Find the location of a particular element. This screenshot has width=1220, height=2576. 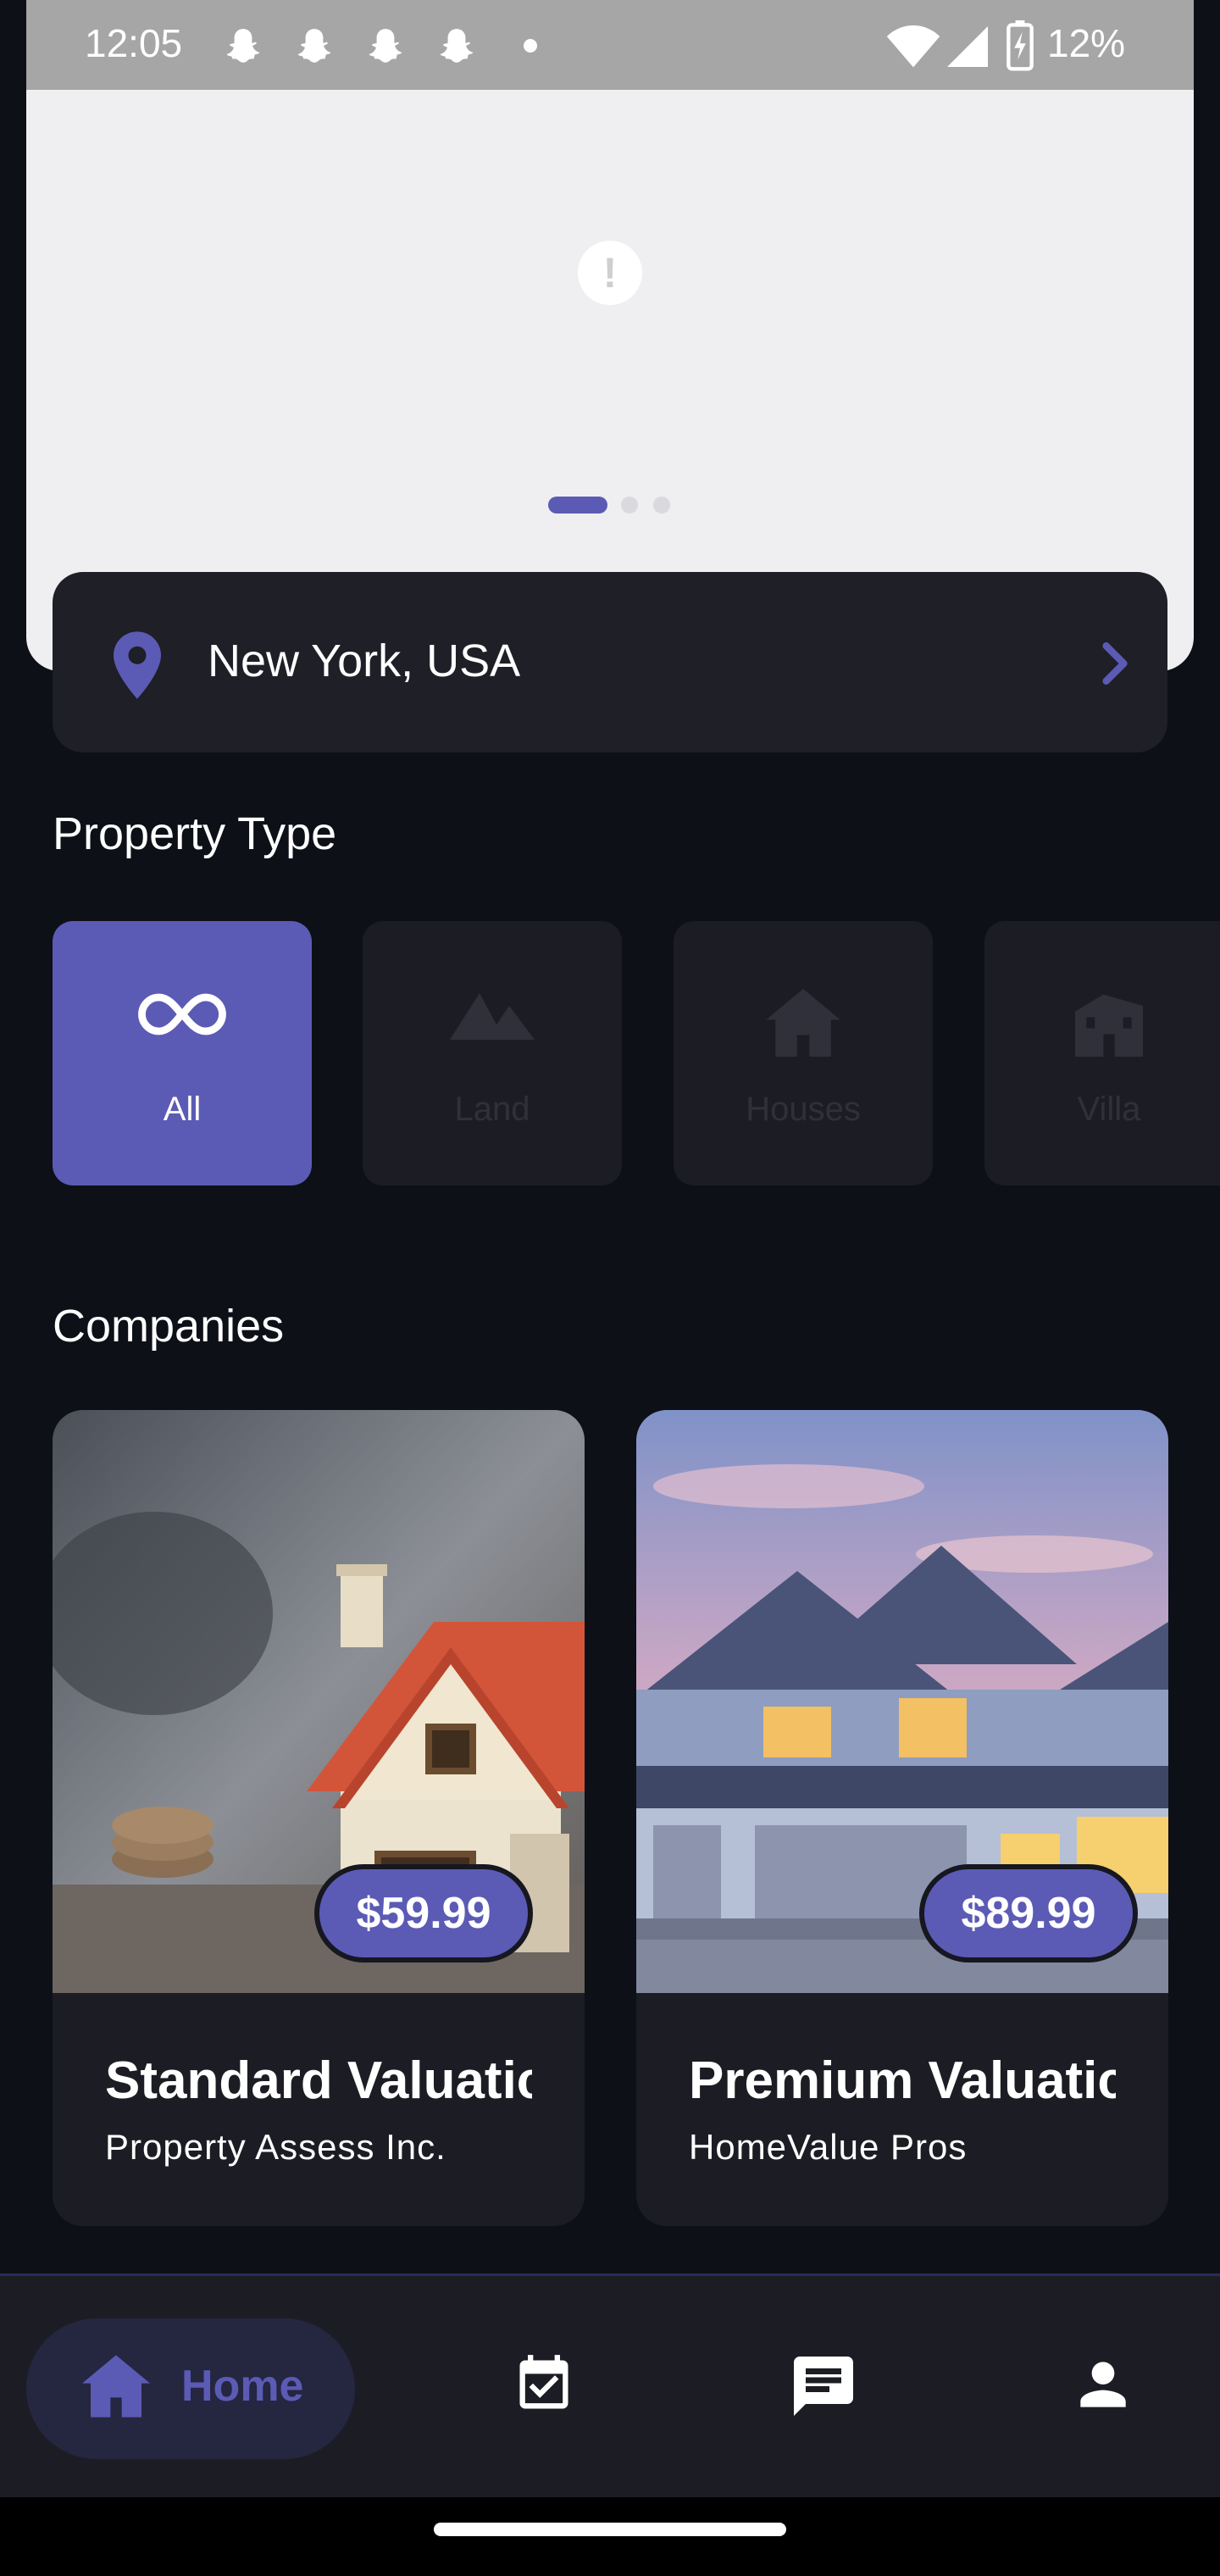

landscape-icon is located at coordinates (492, 1016).